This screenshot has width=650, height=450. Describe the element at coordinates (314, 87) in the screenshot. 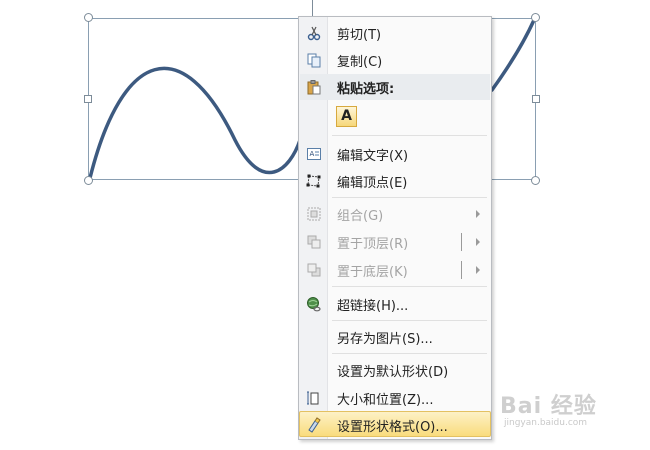

I see `paste-icon` at that location.